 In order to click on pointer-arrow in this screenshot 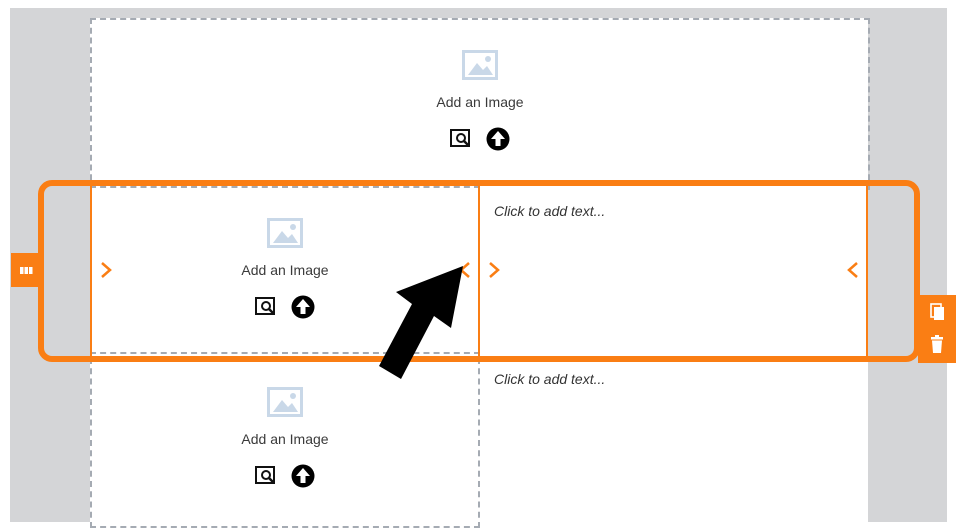, I will do `click(421, 322)`.